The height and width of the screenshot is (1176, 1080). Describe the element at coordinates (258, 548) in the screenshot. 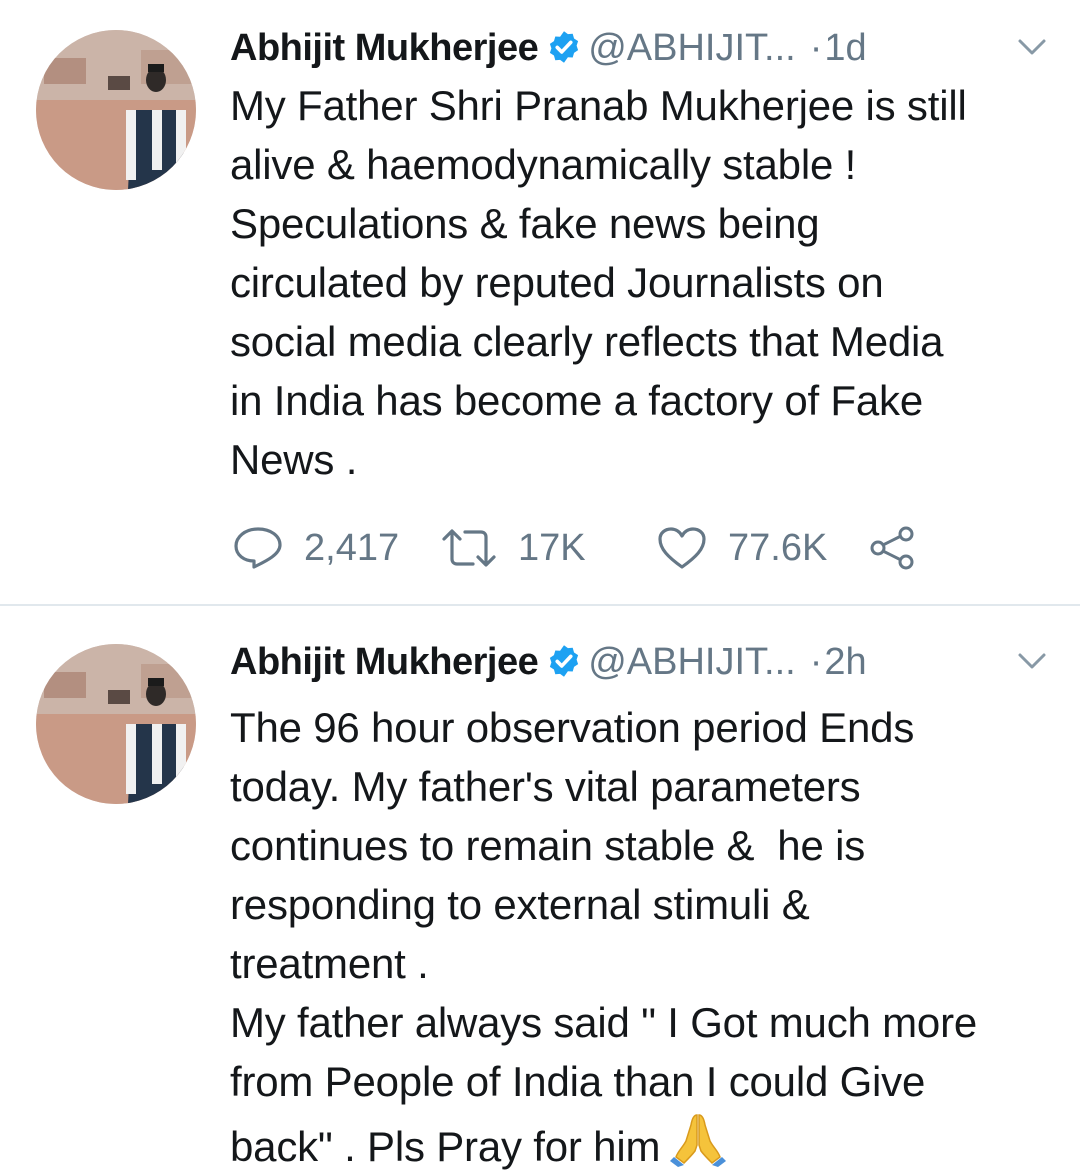

I see `reply-icon` at that location.